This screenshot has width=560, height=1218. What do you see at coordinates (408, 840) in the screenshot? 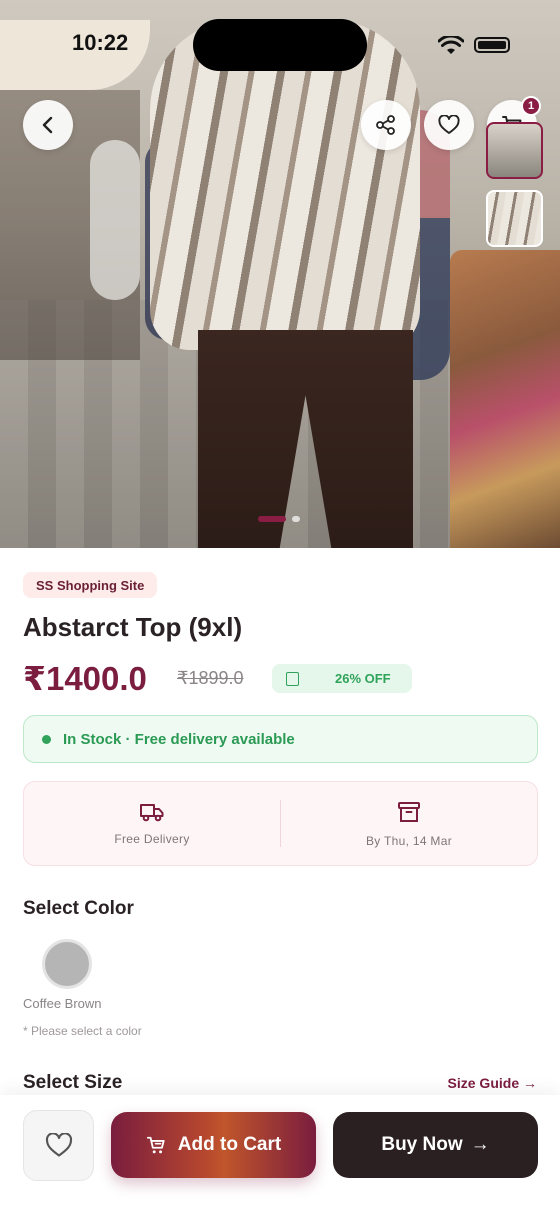
I see `delivery-date-label: By Thu, 14 Mar` at bounding box center [408, 840].